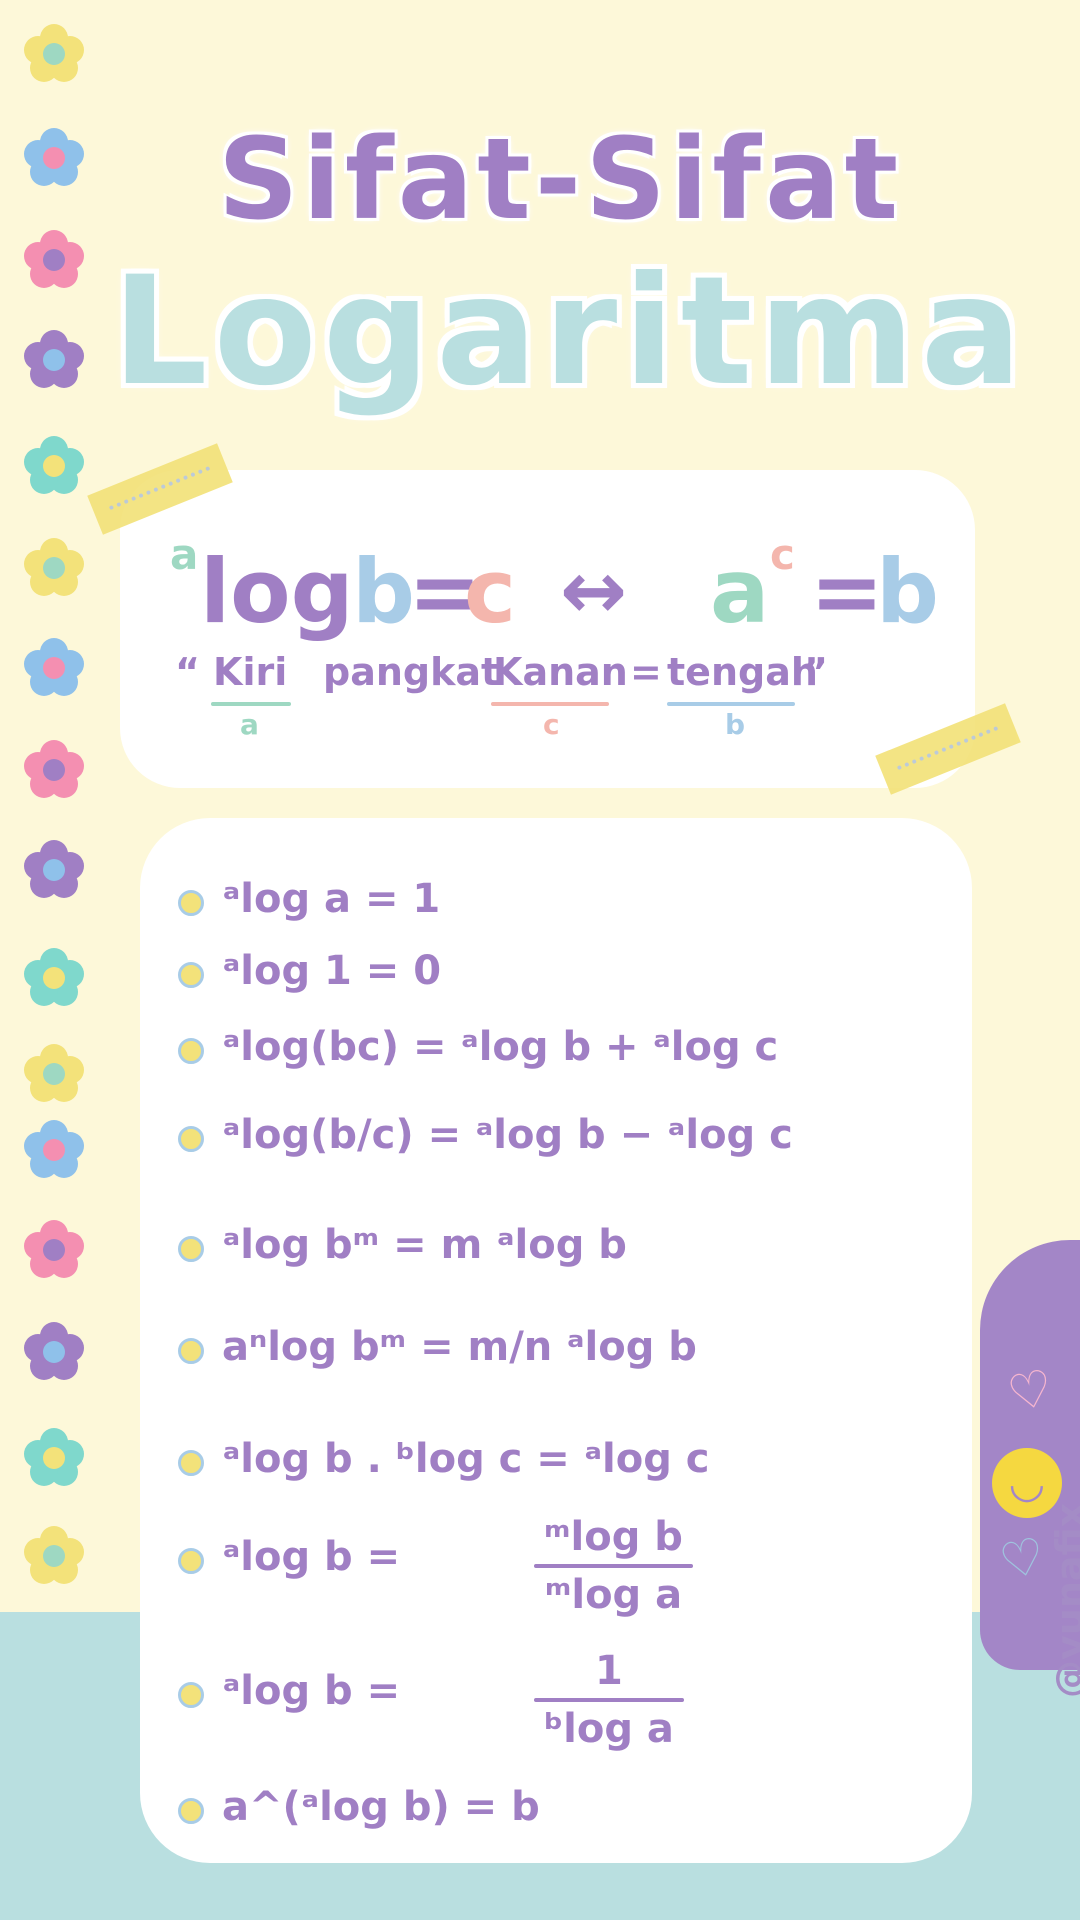  Describe the element at coordinates (332, 971) in the screenshot. I see `property-formula: ᵃlog 1 = 0` at that location.